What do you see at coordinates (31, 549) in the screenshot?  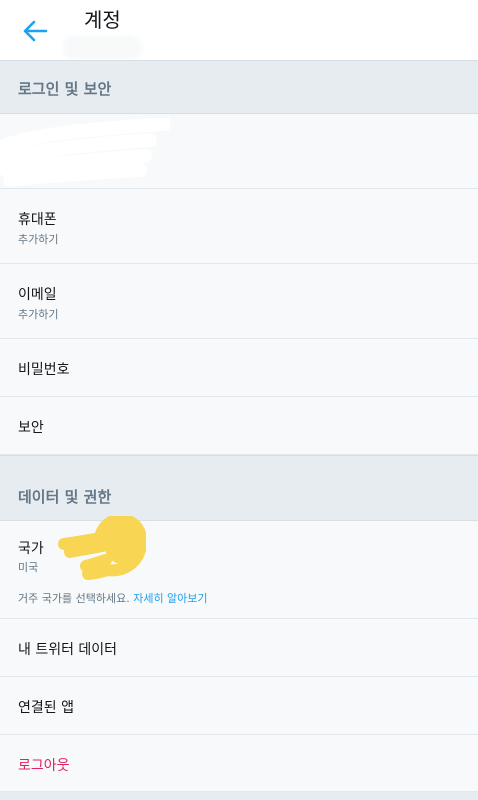 I see `country-label: 국가` at bounding box center [31, 549].